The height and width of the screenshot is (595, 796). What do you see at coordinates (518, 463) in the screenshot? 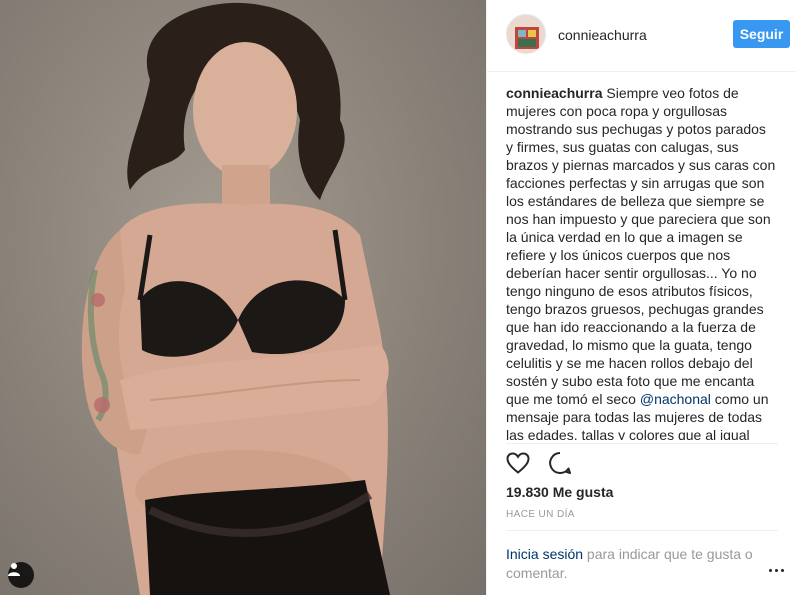
I see `heart-icon` at bounding box center [518, 463].